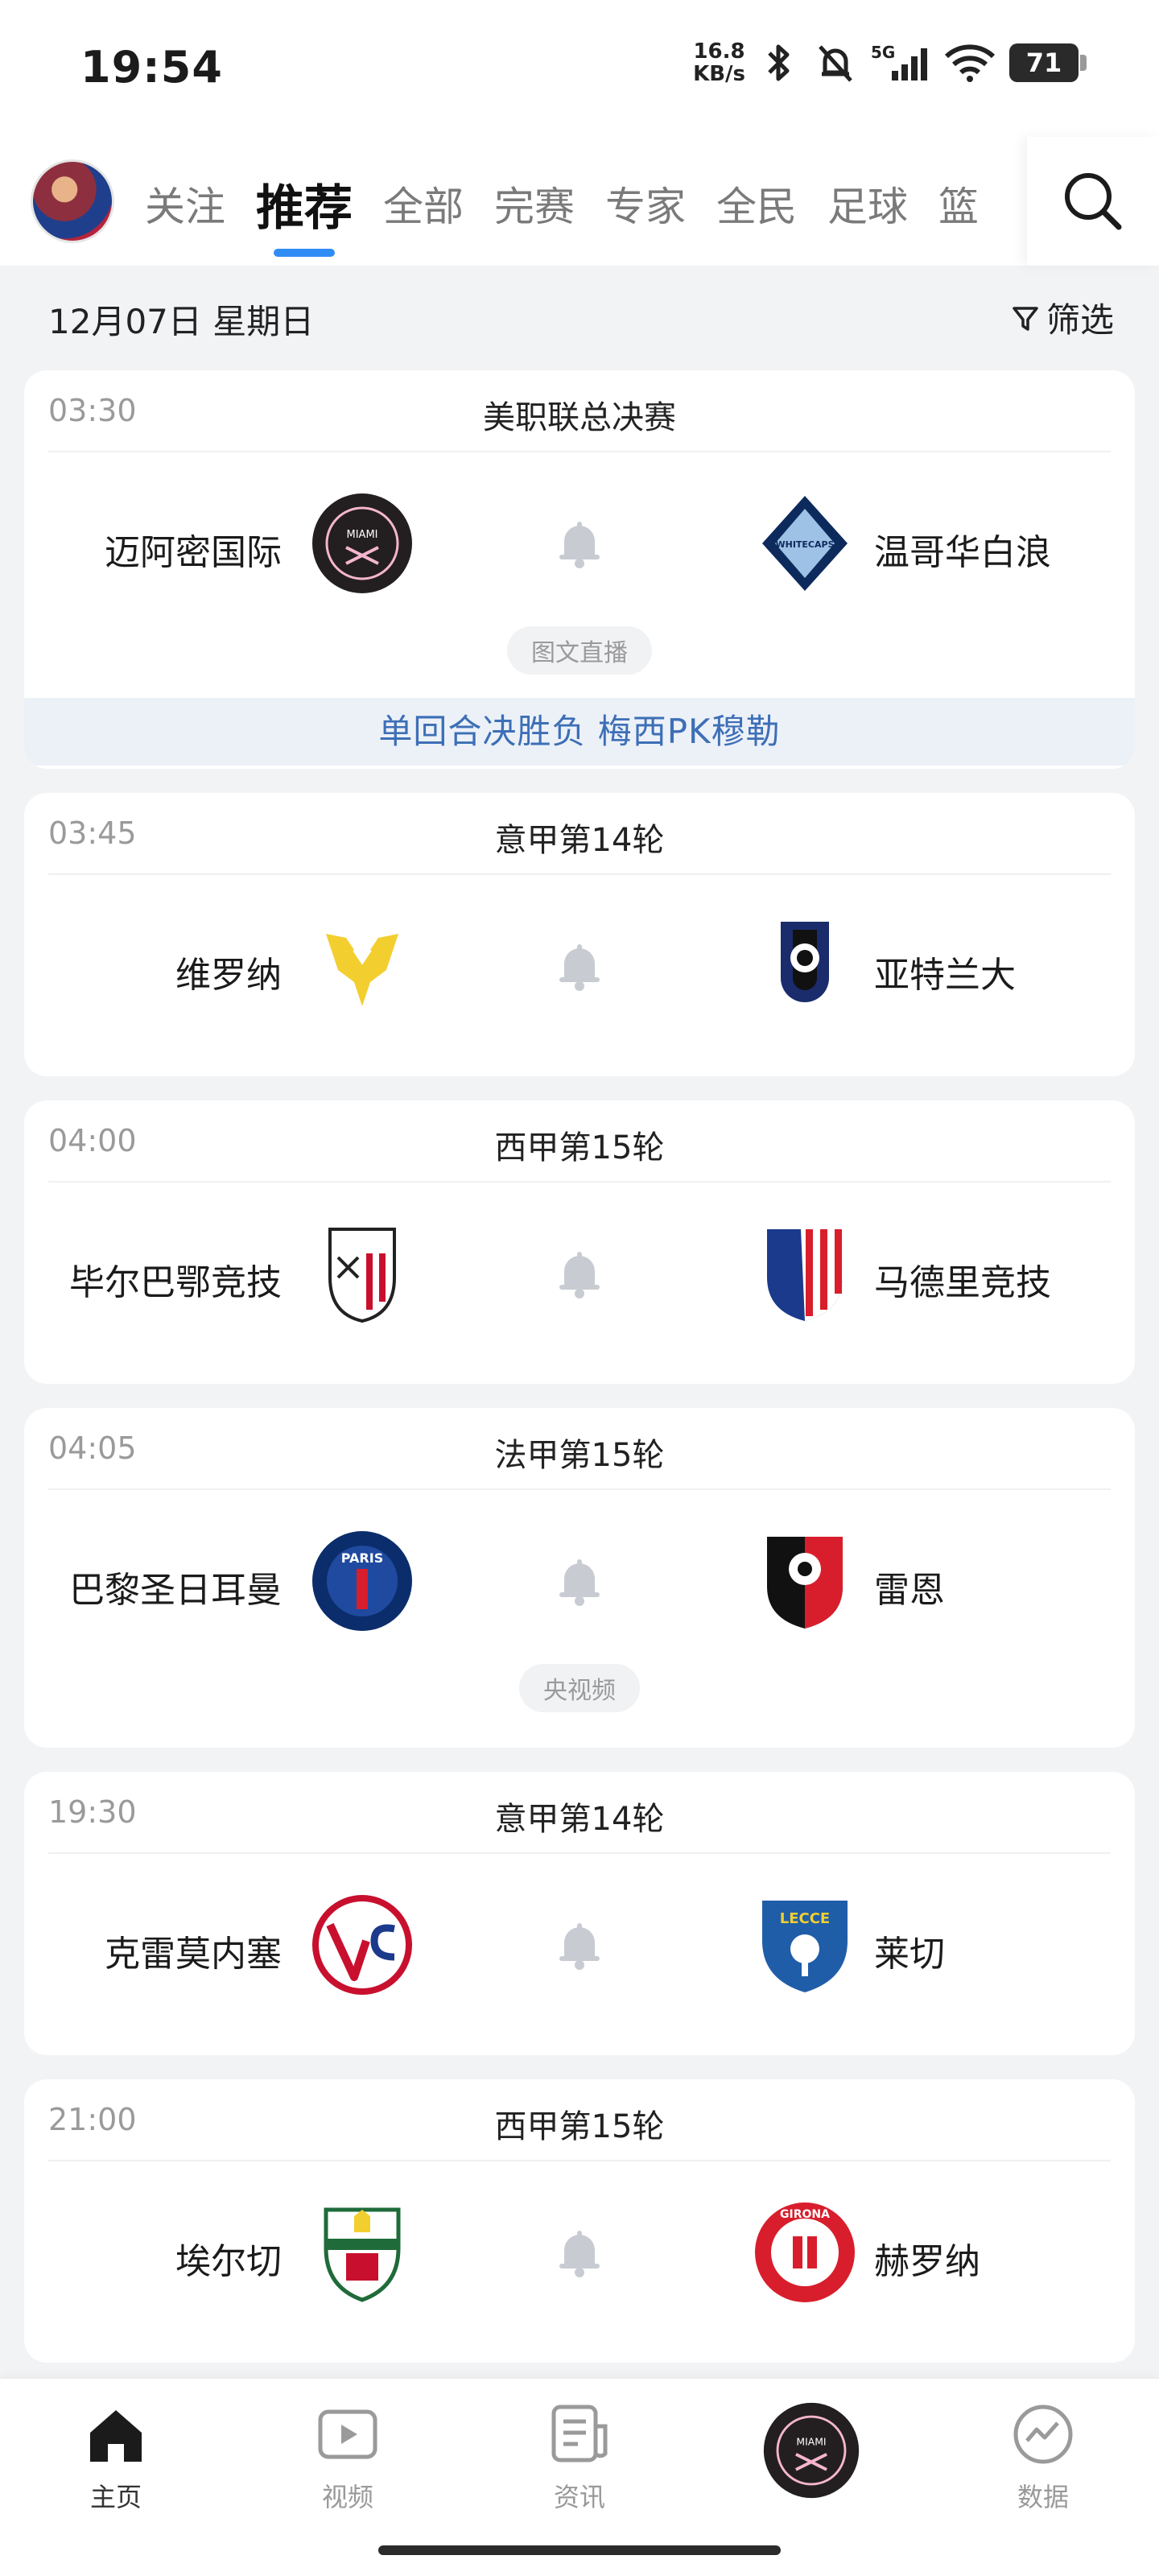 Image resolution: width=1159 pixels, height=2576 pixels. What do you see at coordinates (579, 1455) in the screenshot?
I see `match-league: 法甲第15轮` at bounding box center [579, 1455].